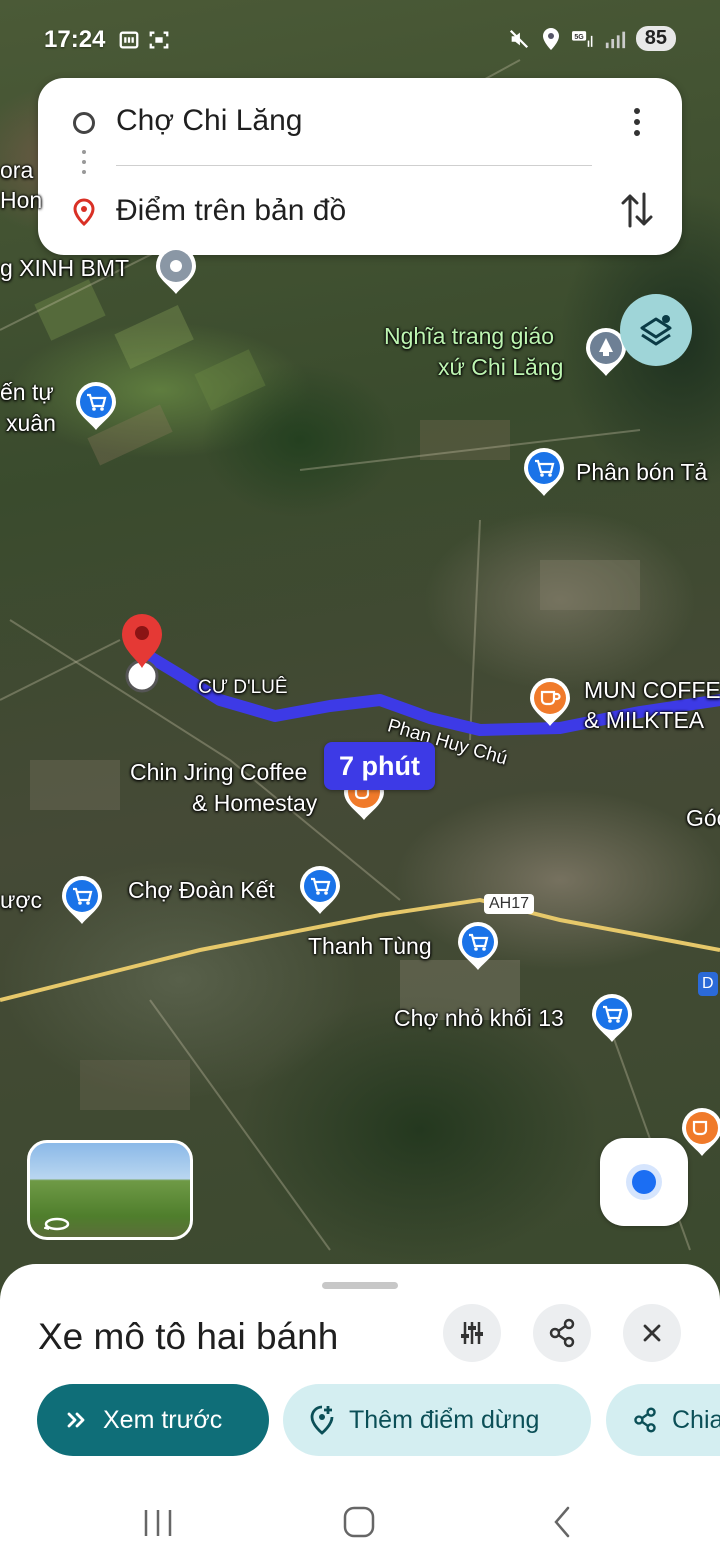  I want to click on share-chip-button: Chia, so click(663, 1420).